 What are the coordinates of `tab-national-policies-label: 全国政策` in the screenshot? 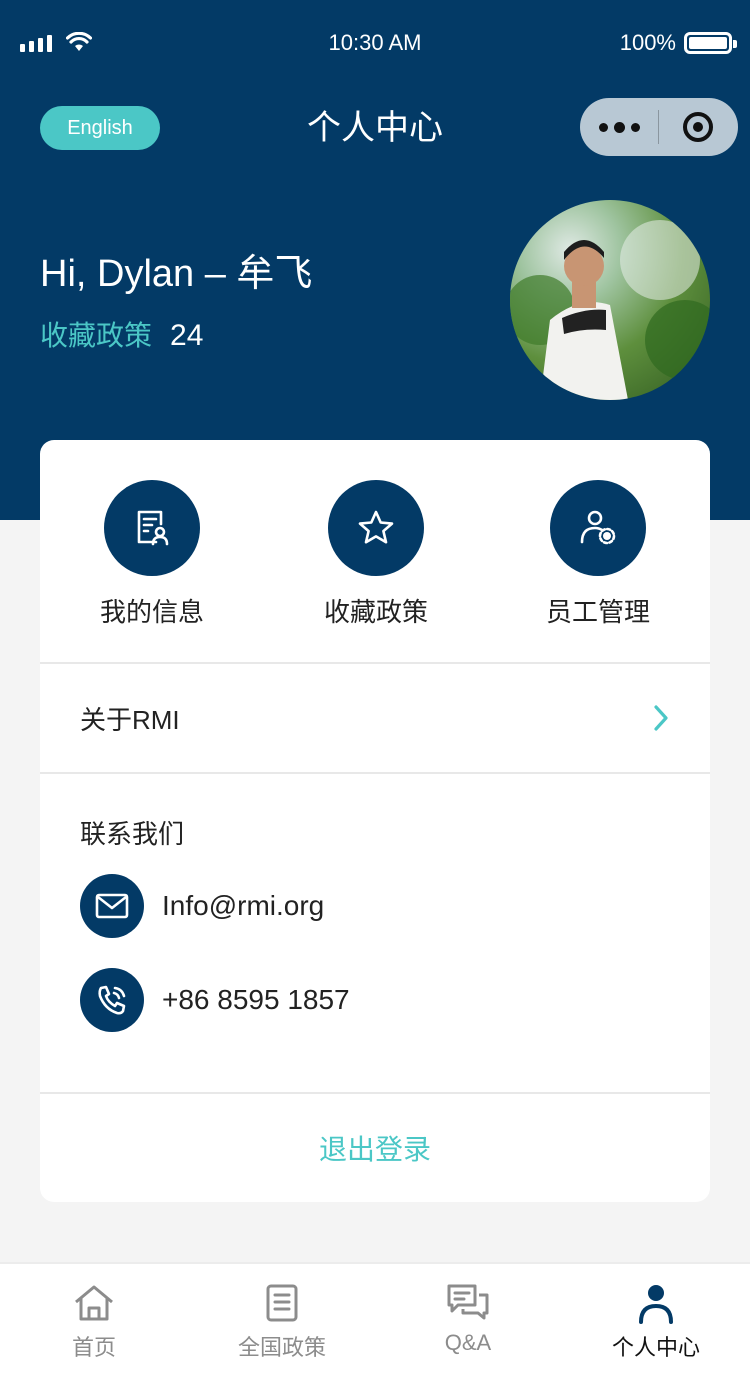 It's located at (281, 1347).